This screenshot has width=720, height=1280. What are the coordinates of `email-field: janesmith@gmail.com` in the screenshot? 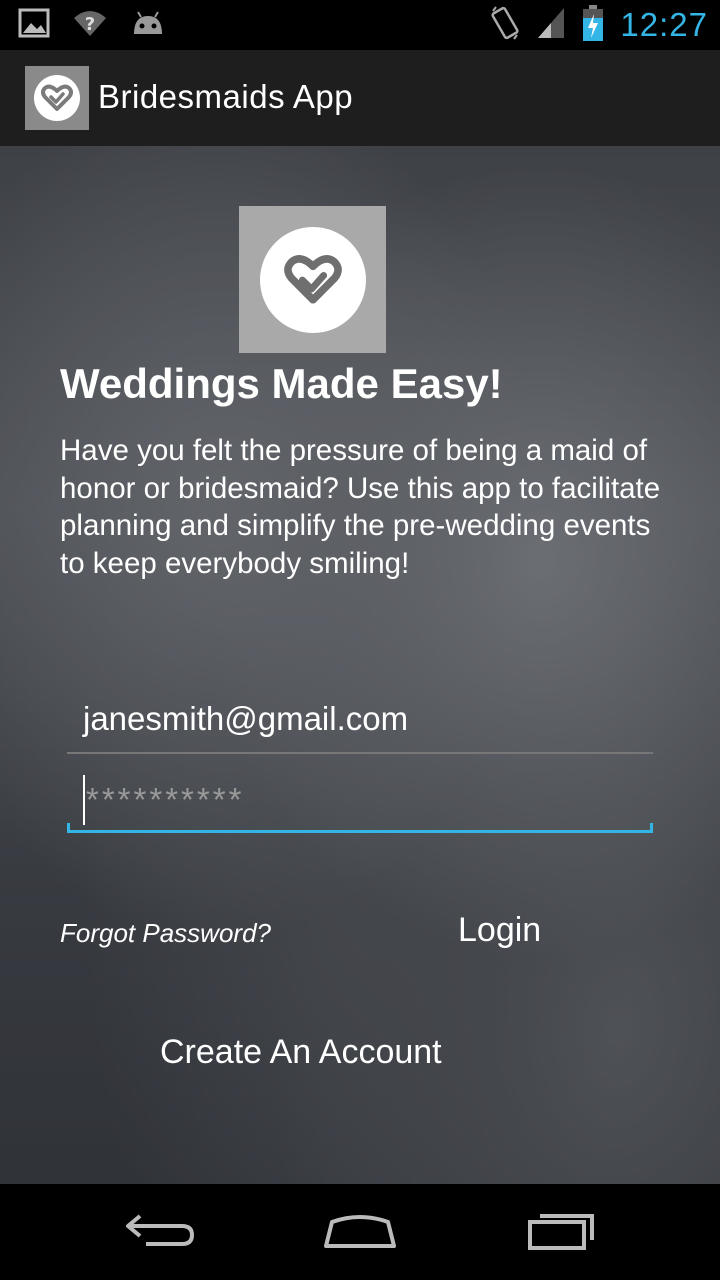 It's located at (360, 726).